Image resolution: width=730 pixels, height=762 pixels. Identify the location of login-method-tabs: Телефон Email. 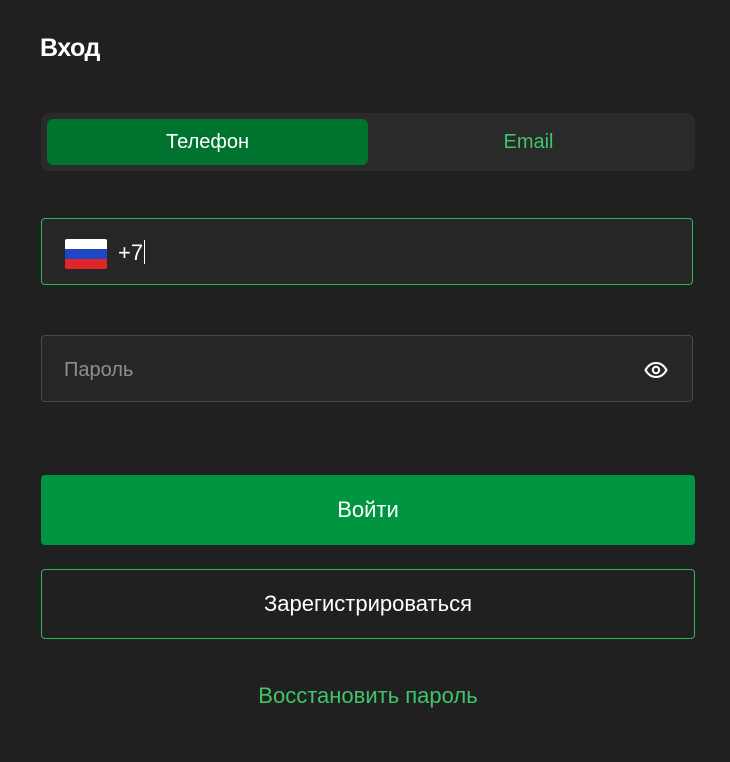
(368, 142).